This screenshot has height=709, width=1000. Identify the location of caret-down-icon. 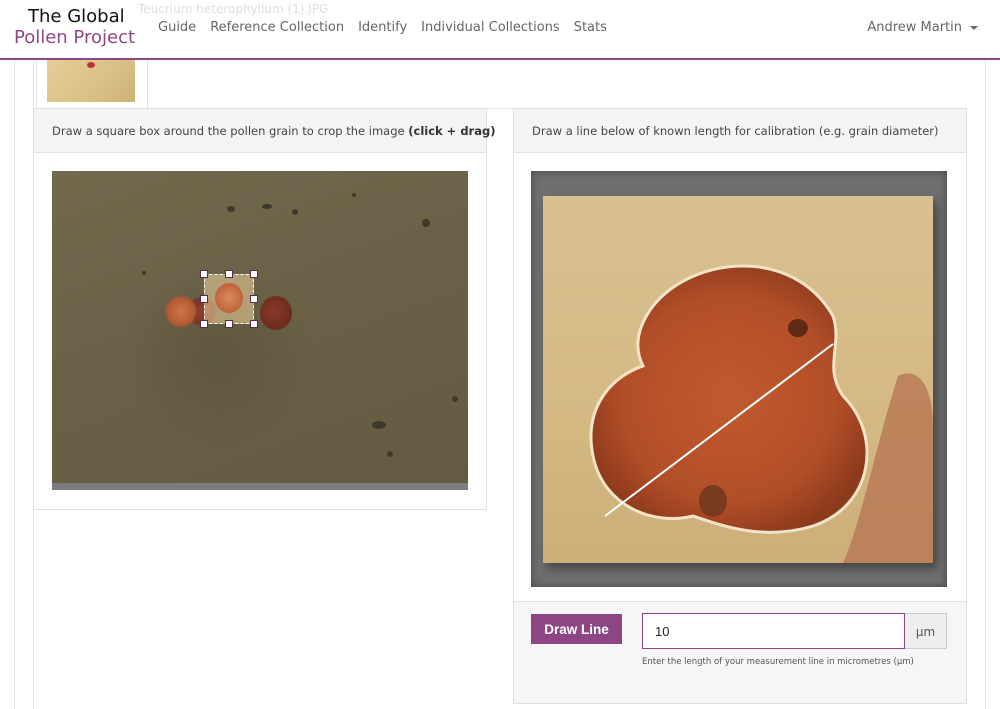
(974, 27).